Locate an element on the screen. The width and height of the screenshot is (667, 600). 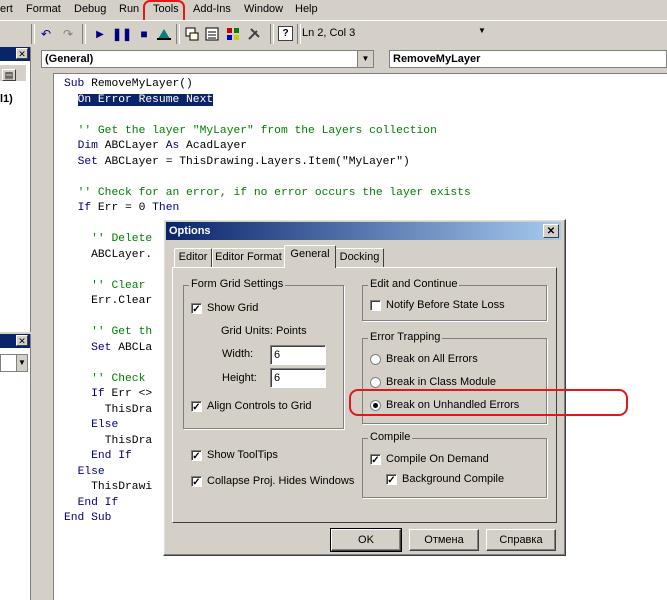
menu-help: Help is located at coordinates (306, 9).